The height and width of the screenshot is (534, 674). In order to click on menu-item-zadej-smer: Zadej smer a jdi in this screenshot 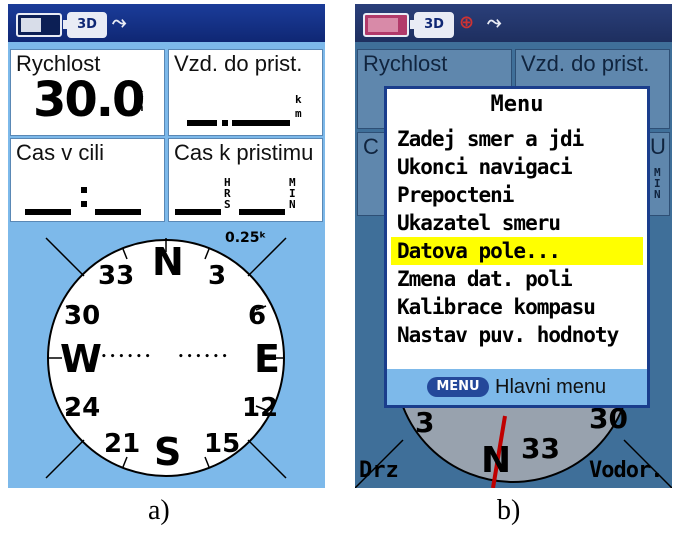, I will do `click(517, 139)`.